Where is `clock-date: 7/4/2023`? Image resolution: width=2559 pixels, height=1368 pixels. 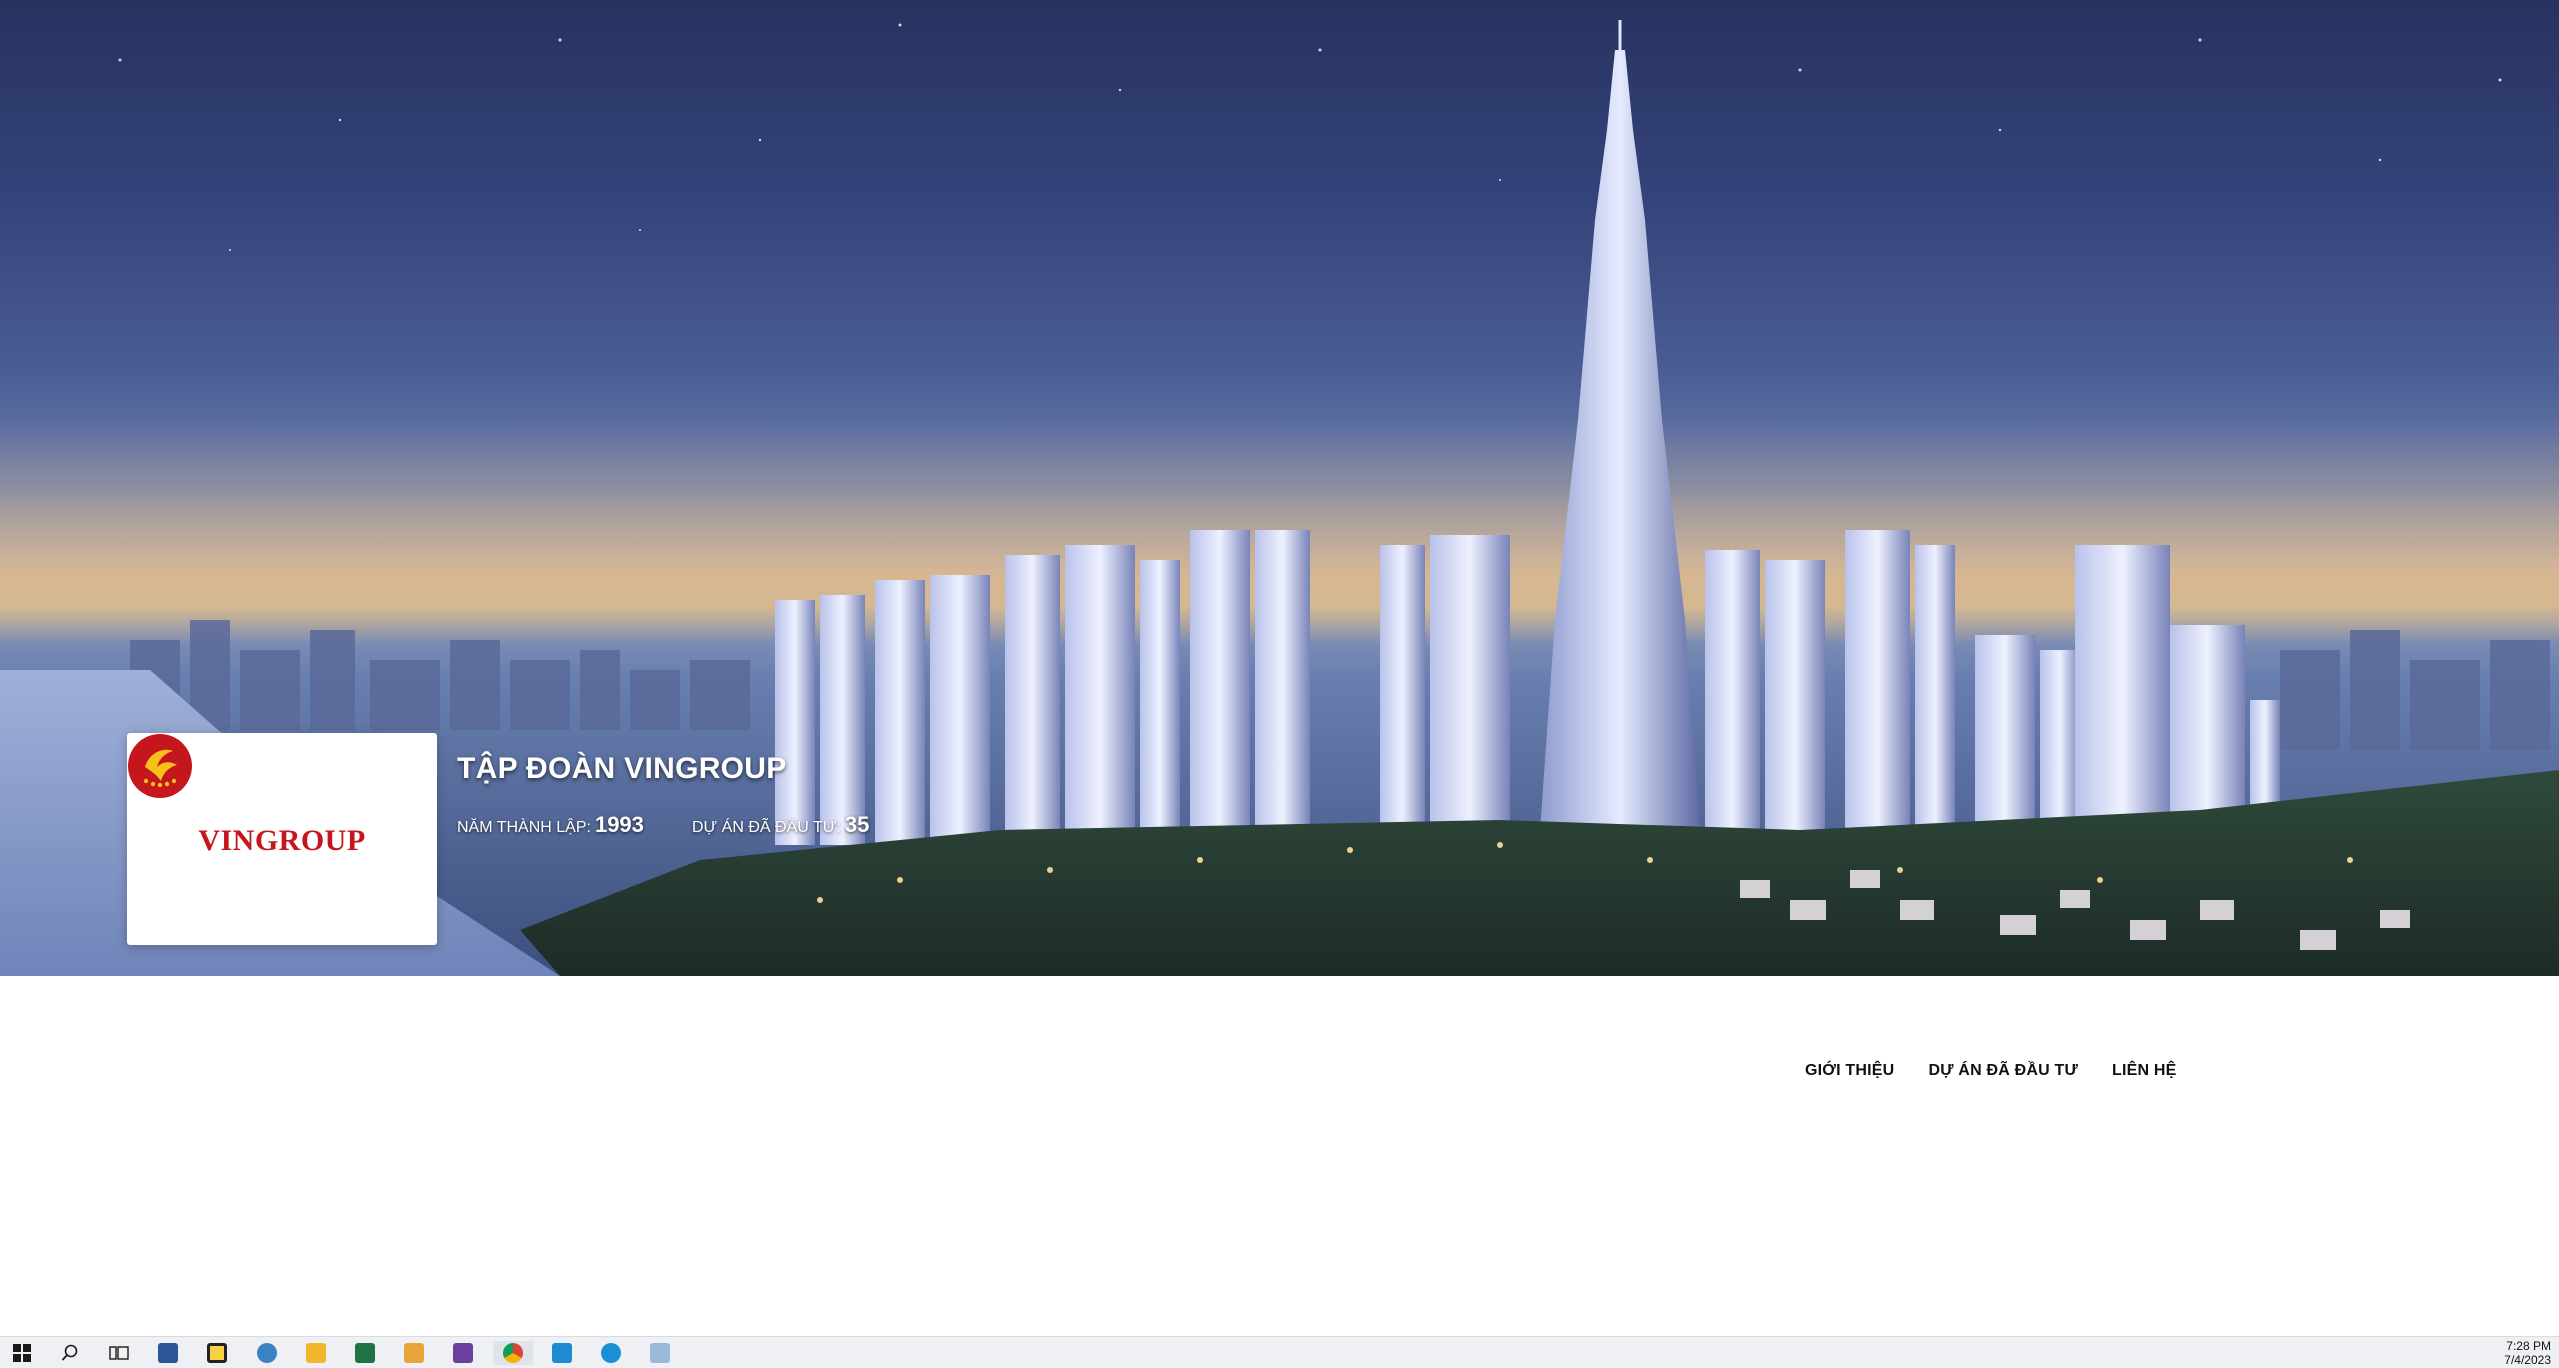
clock-date: 7/4/2023 is located at coordinates (2527, 1360).